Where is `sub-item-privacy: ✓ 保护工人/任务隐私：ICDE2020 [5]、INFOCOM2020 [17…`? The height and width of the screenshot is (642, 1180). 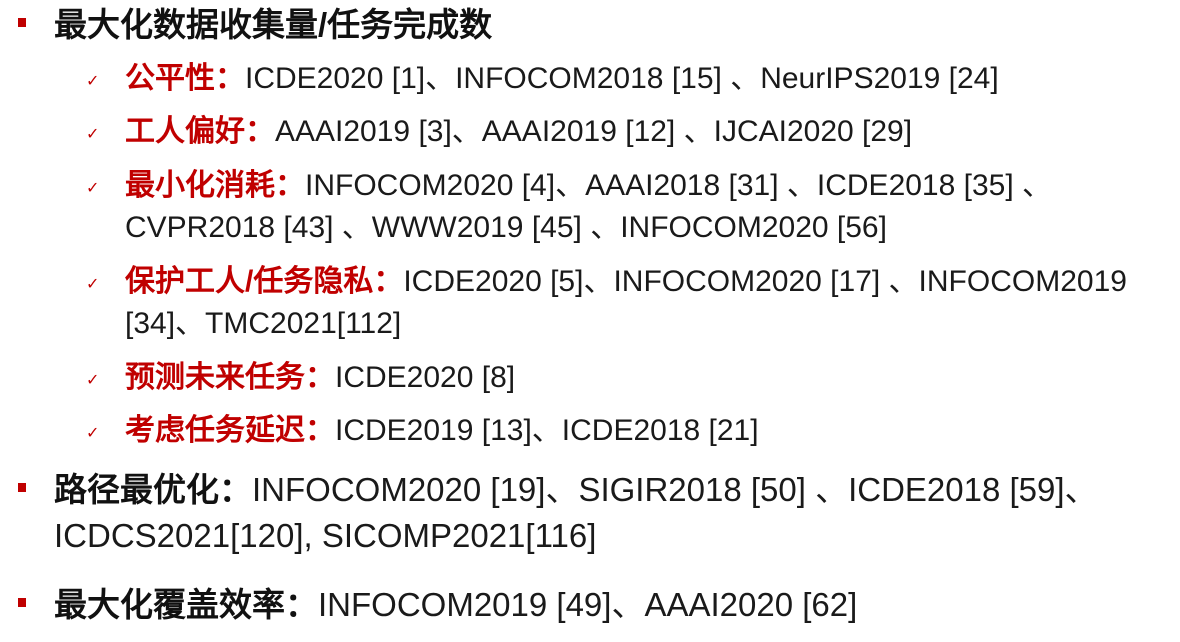 sub-item-privacy: ✓ 保护工人/任务隐私：ICDE2020 [5]、INFOCOM2020 [17… is located at coordinates (626, 303).